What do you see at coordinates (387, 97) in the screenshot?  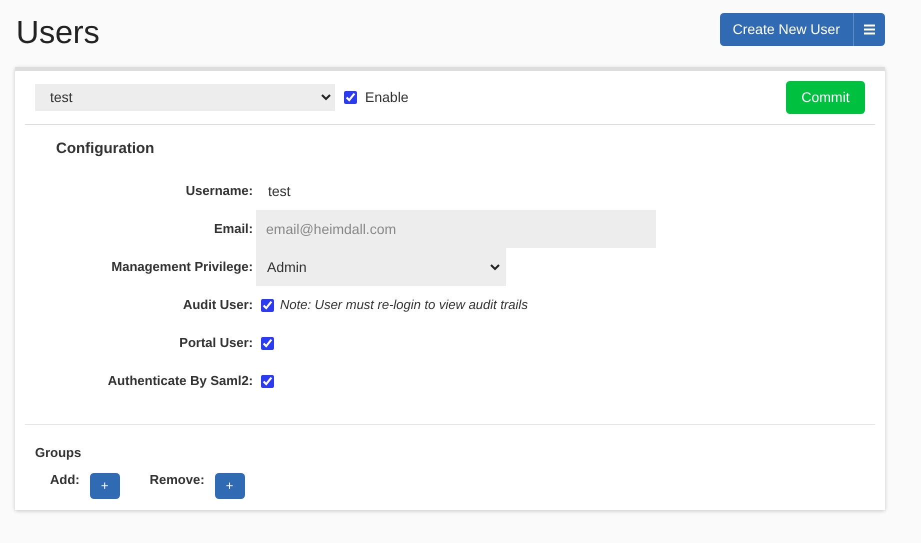 I see `enable-label: Enable` at bounding box center [387, 97].